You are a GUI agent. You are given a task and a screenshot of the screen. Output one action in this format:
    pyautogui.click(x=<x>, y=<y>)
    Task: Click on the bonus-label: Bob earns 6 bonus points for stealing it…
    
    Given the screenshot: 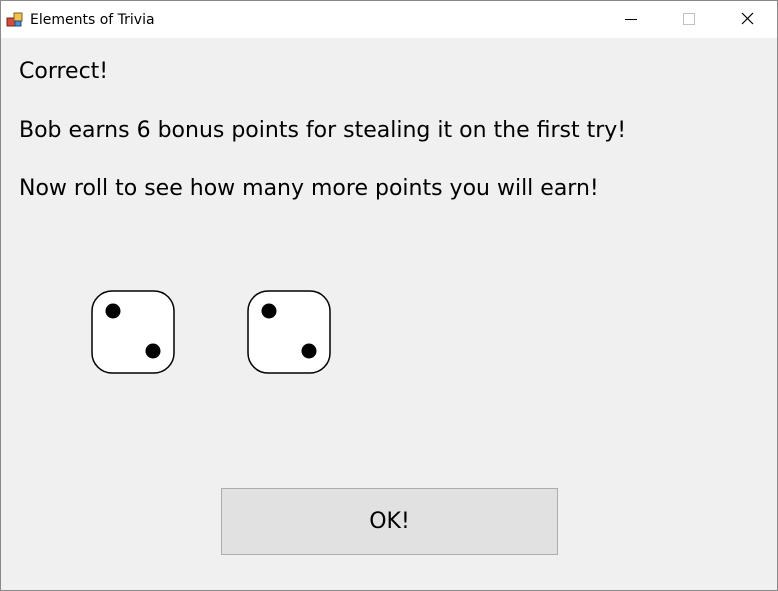 What is the action you would take?
    pyautogui.click(x=323, y=130)
    